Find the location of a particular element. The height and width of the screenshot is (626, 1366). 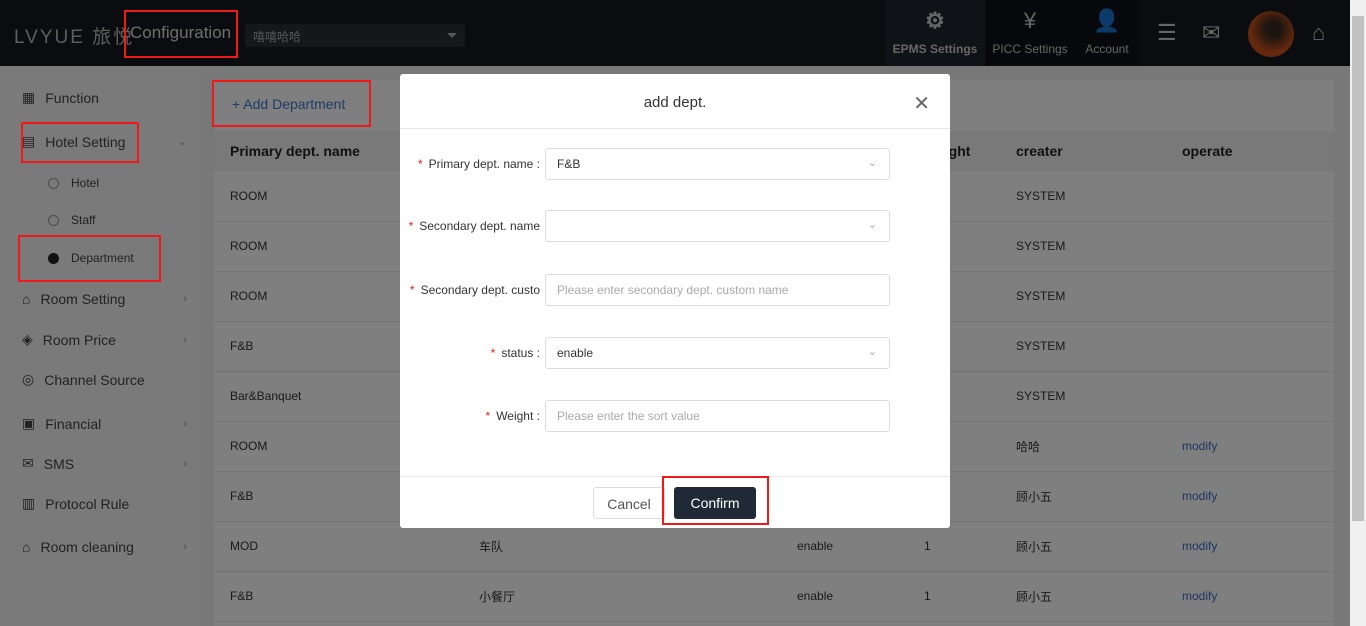

field-label: * Secondary dept. name is located at coordinates (474, 226).